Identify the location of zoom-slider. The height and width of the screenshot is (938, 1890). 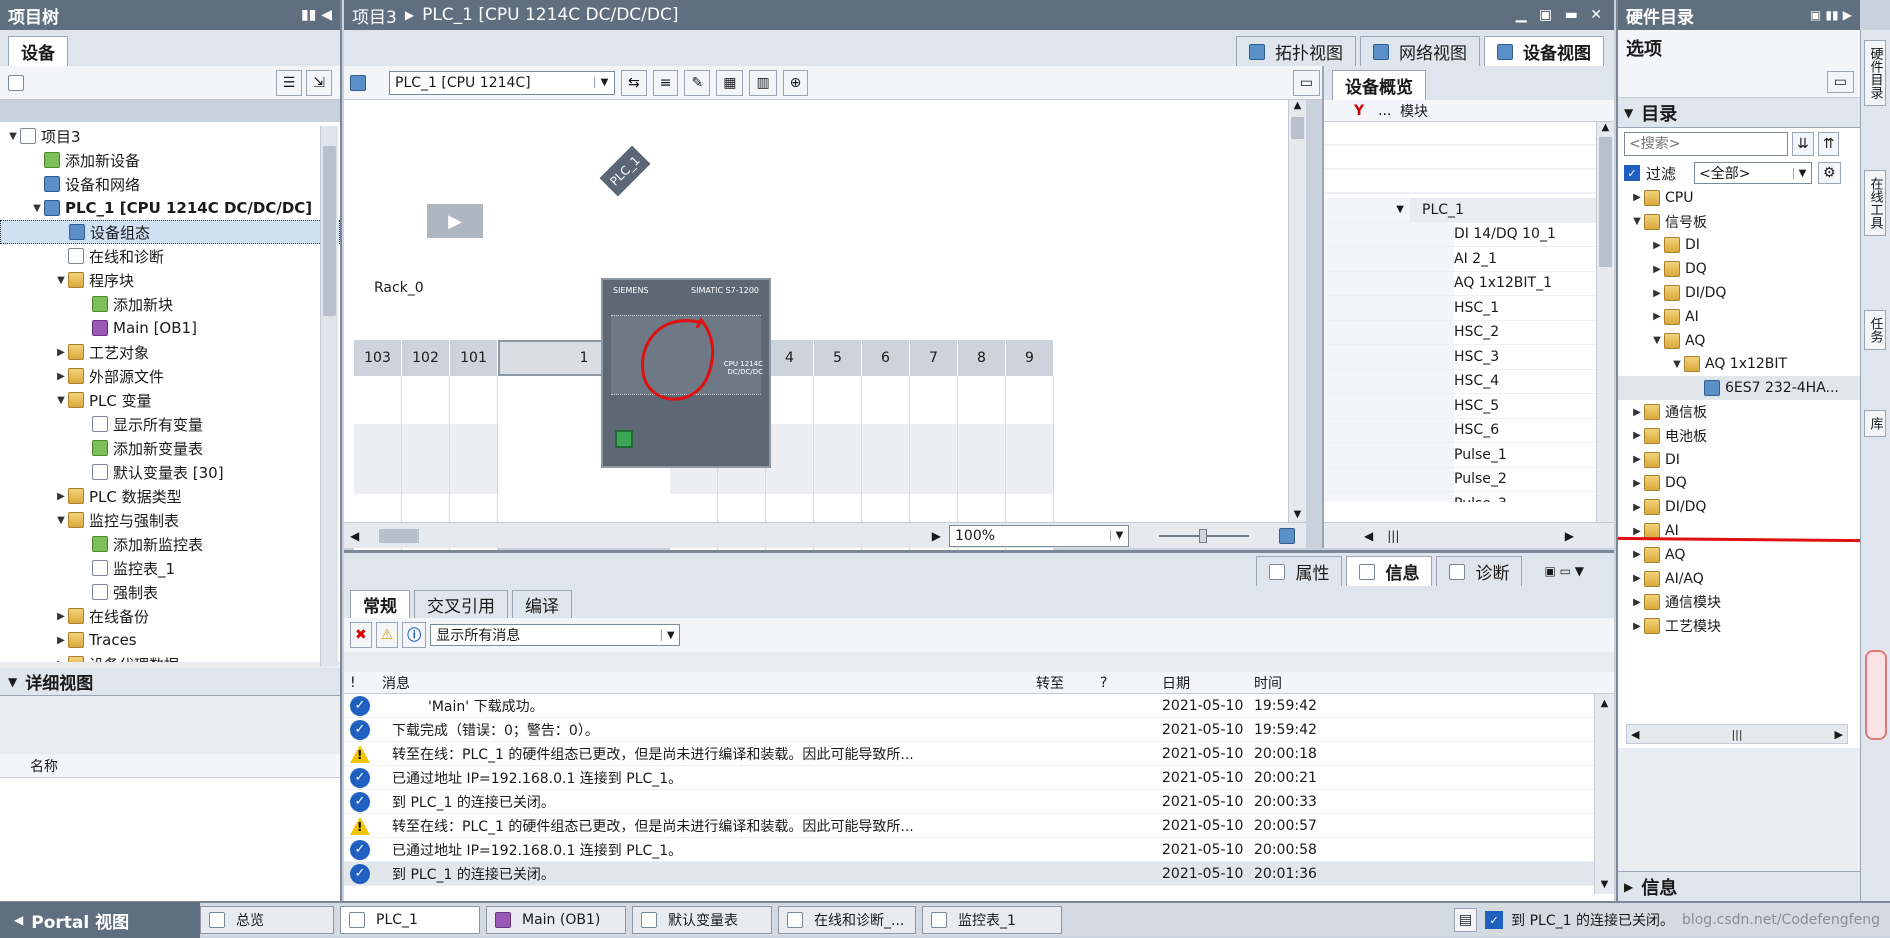
(1204, 535).